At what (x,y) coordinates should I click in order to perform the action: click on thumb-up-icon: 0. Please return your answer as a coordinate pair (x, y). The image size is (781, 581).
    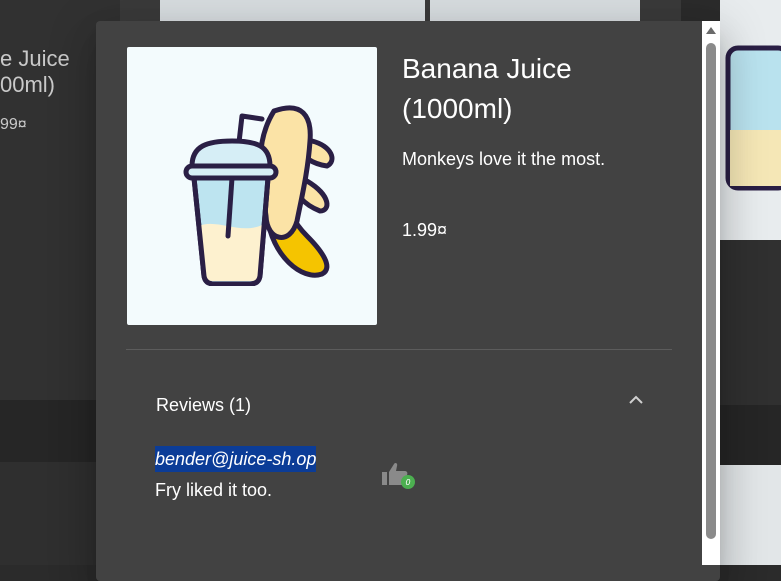
    Looking at the image, I should click on (398, 475).